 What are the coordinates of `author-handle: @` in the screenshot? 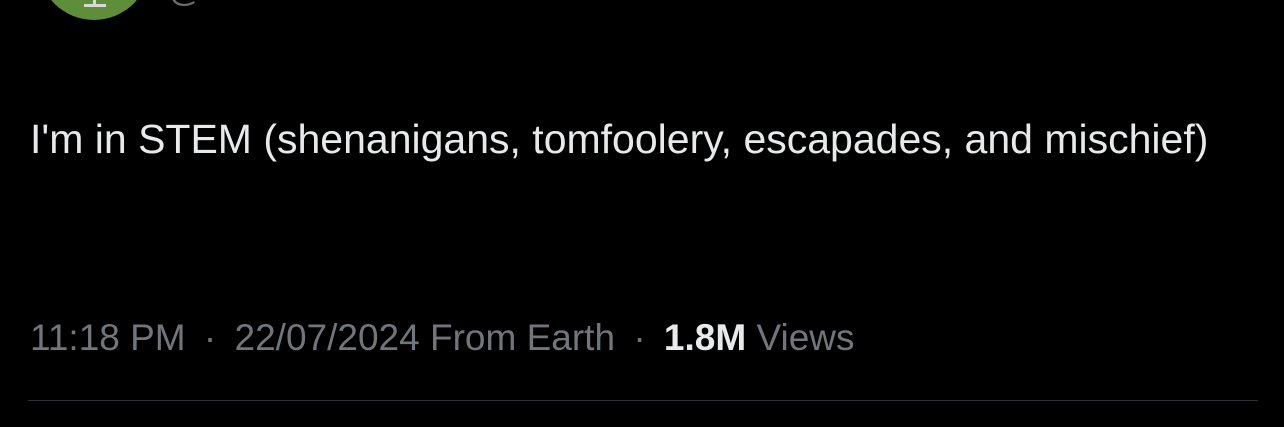 It's located at (185, 5).